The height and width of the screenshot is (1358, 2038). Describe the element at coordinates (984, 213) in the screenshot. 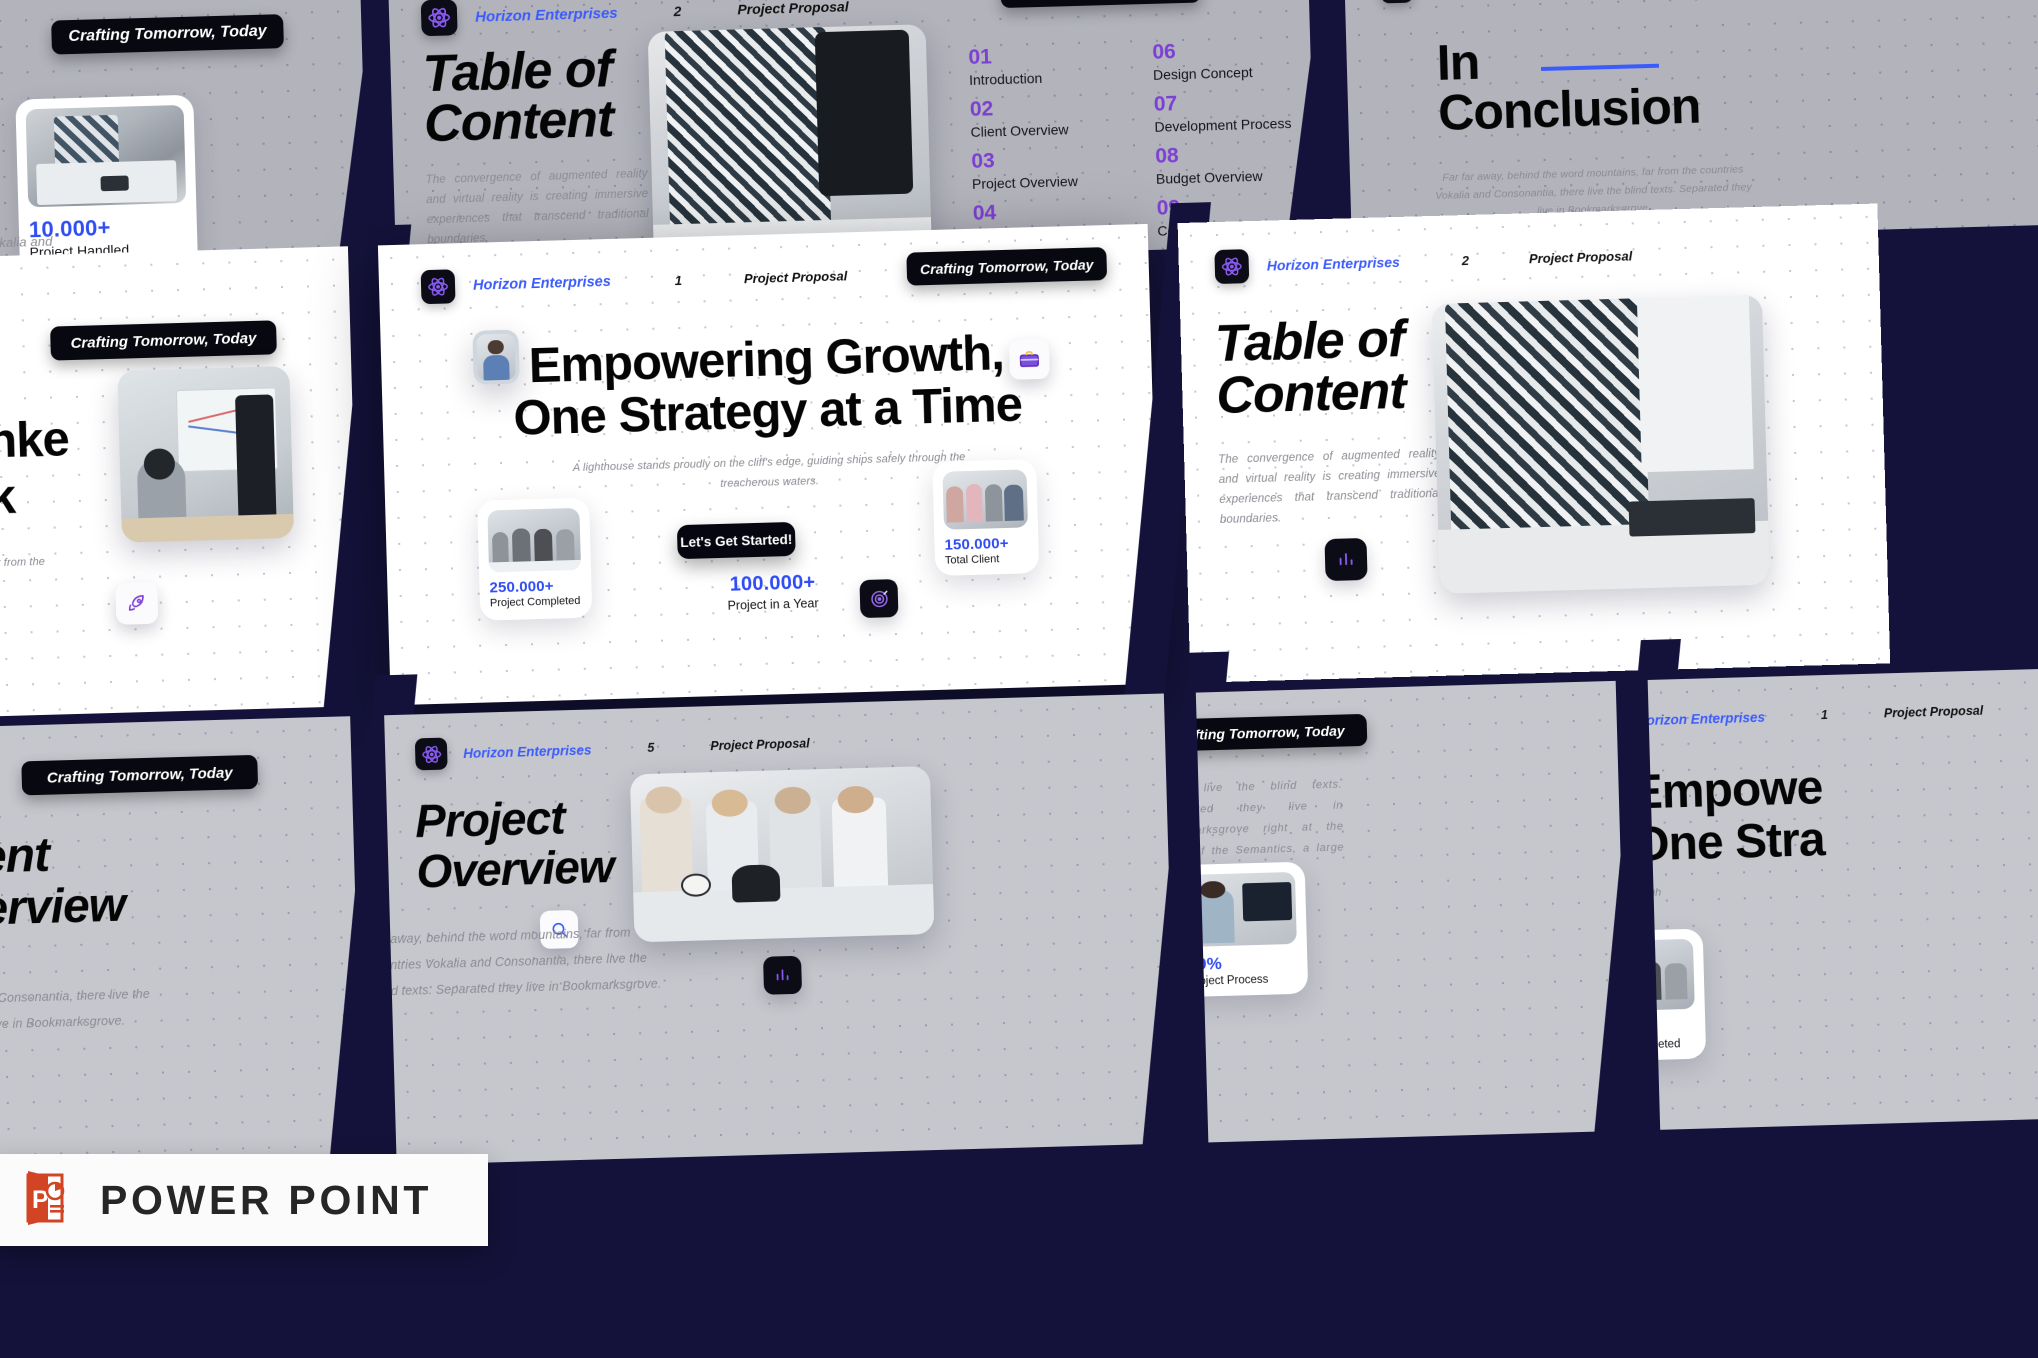

I see `toc-number: 04` at that location.